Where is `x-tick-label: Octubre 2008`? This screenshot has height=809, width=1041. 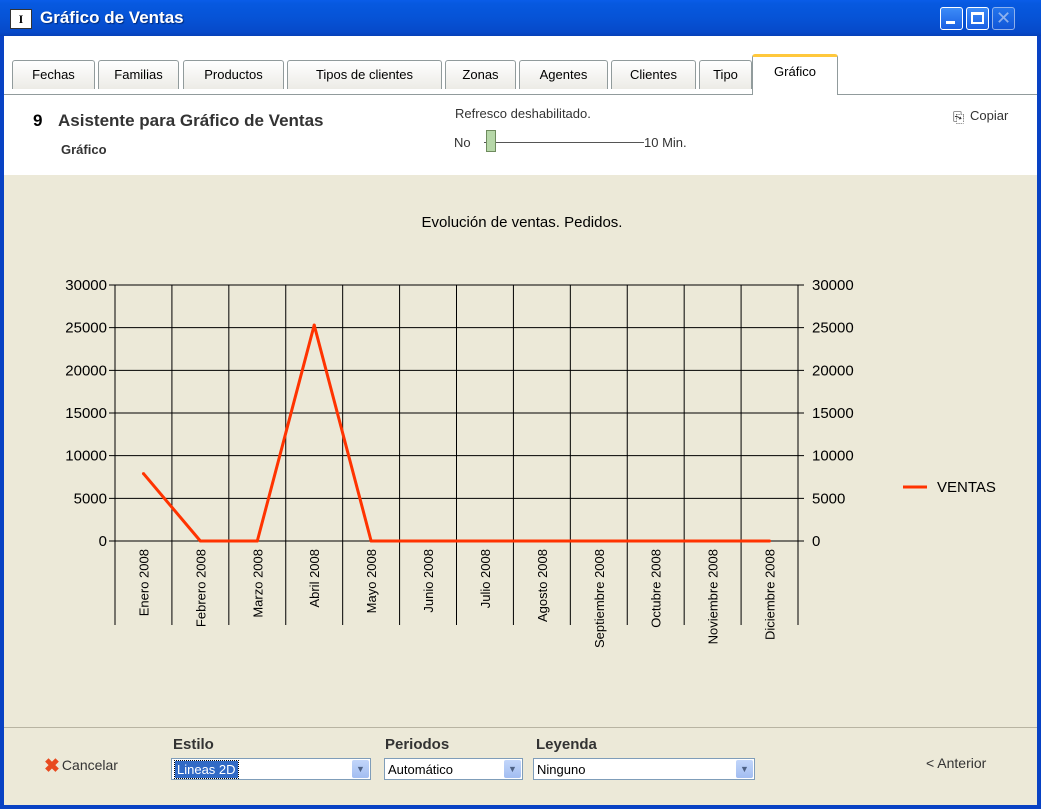
x-tick-label: Octubre 2008 is located at coordinates (656, 588).